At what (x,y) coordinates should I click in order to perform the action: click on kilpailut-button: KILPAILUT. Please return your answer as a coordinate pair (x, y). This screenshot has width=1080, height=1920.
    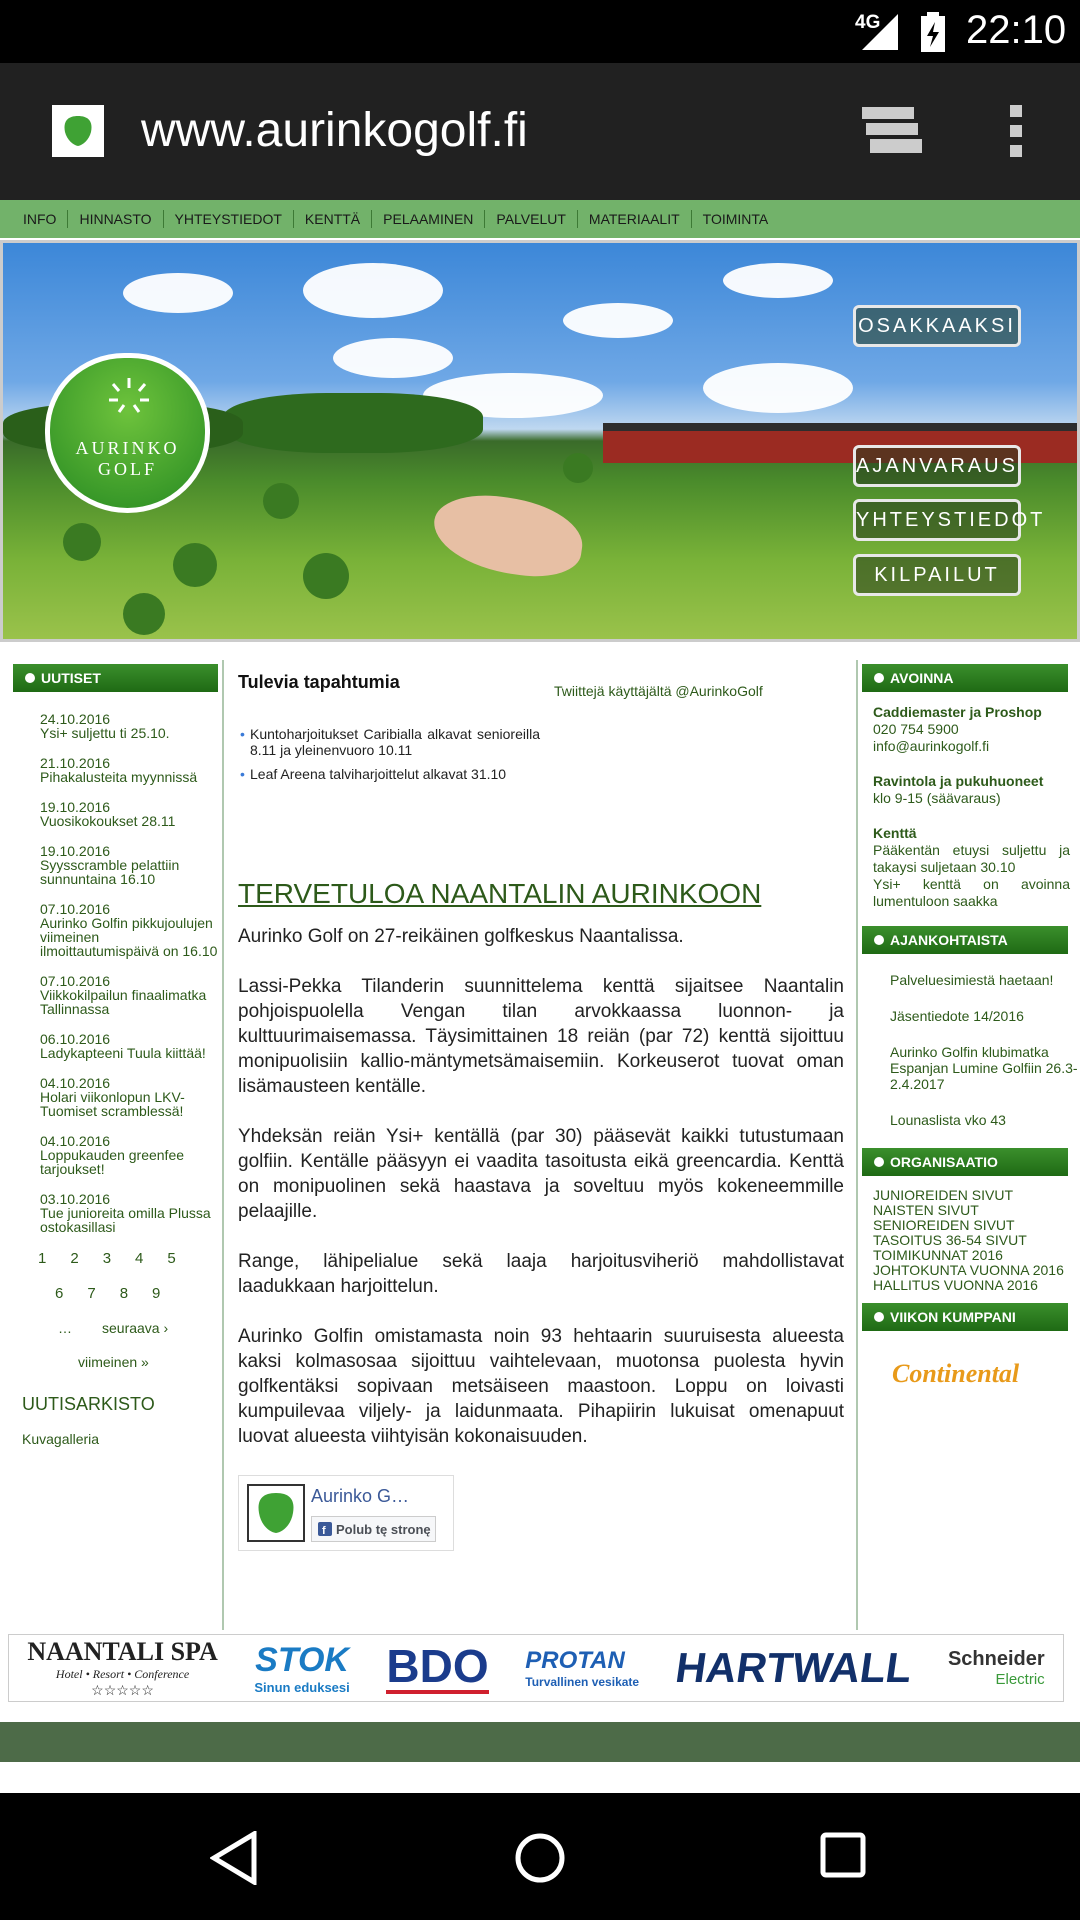
    Looking at the image, I should click on (937, 575).